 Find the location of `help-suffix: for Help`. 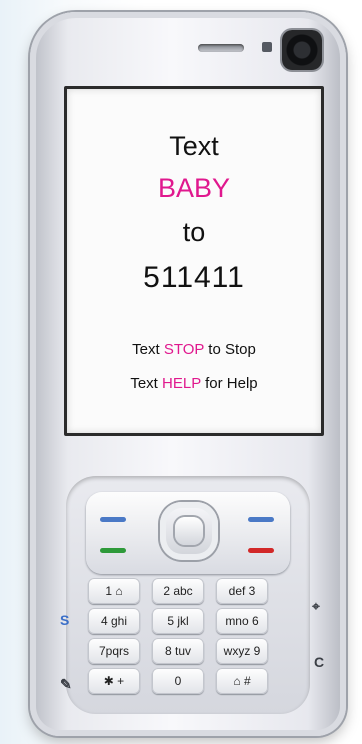

help-suffix: for Help is located at coordinates (229, 383).